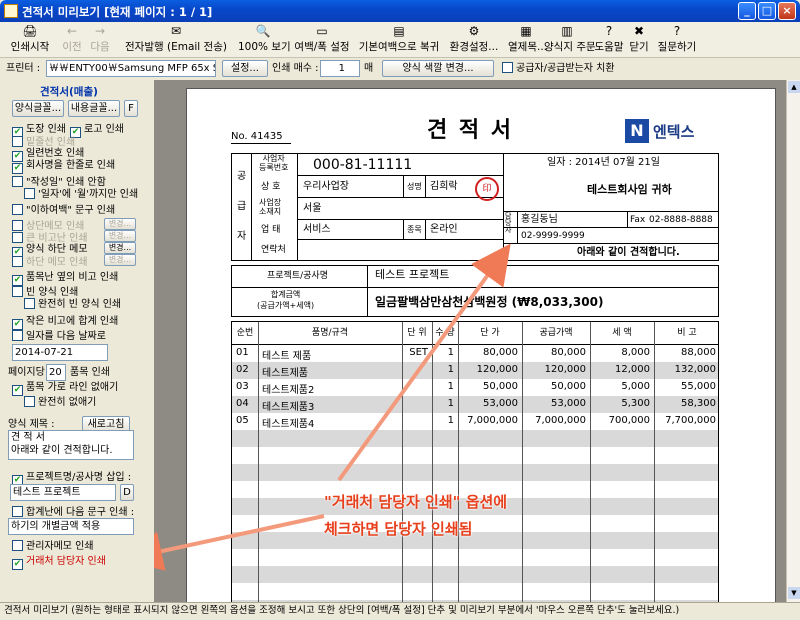  Describe the element at coordinates (97, 131) in the screenshot. I see `option-1: ✔ 로고 인쇄` at that location.